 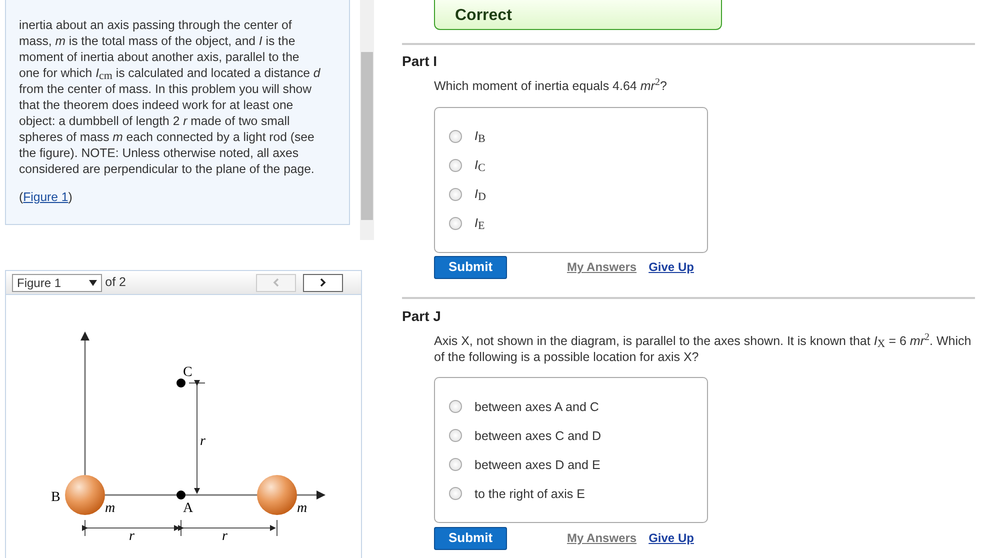 I want to click on option-label: I$_{C}$, so click(x=480, y=165).